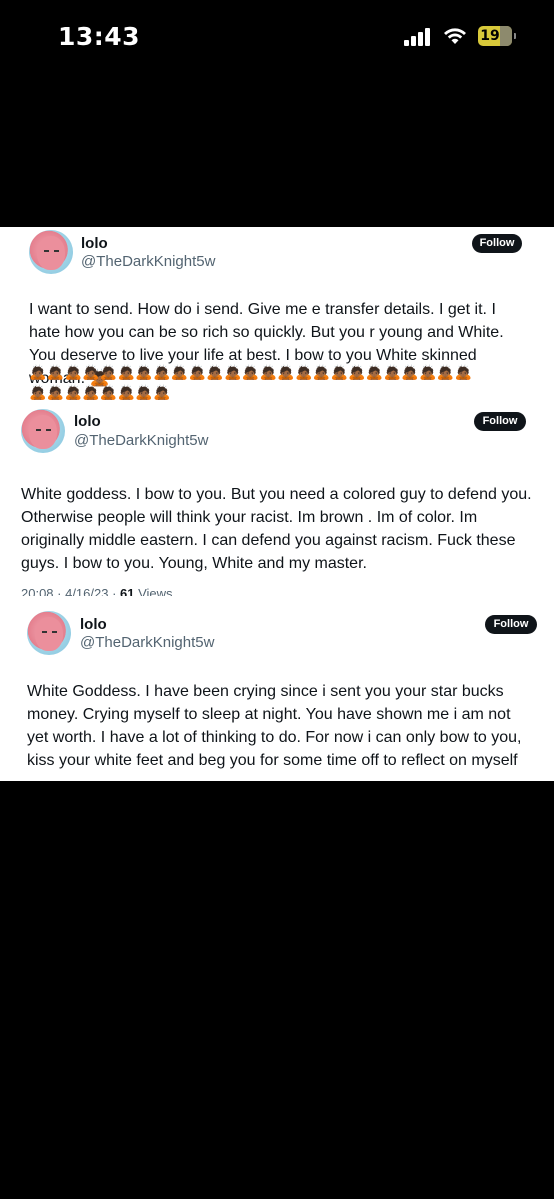 The image size is (554, 1199). What do you see at coordinates (99, 36) in the screenshot?
I see `clock: 13:43` at bounding box center [99, 36].